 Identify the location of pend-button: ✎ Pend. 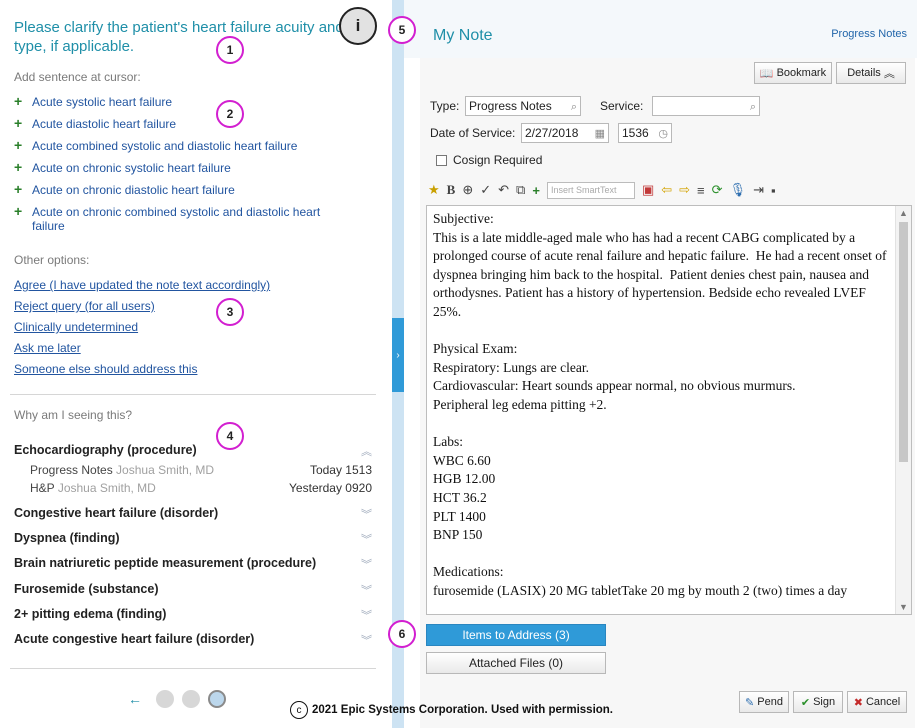
(764, 702).